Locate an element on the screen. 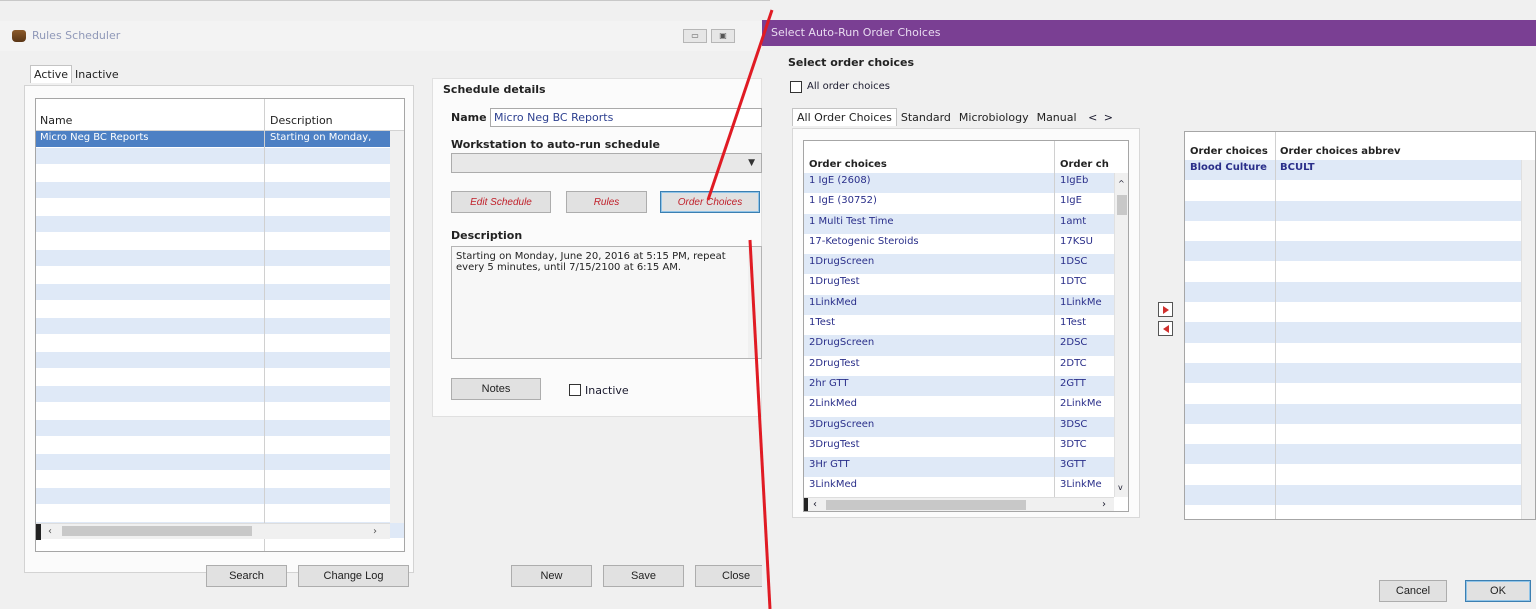  tab-all-order-choices: All Order Choices is located at coordinates (844, 117).